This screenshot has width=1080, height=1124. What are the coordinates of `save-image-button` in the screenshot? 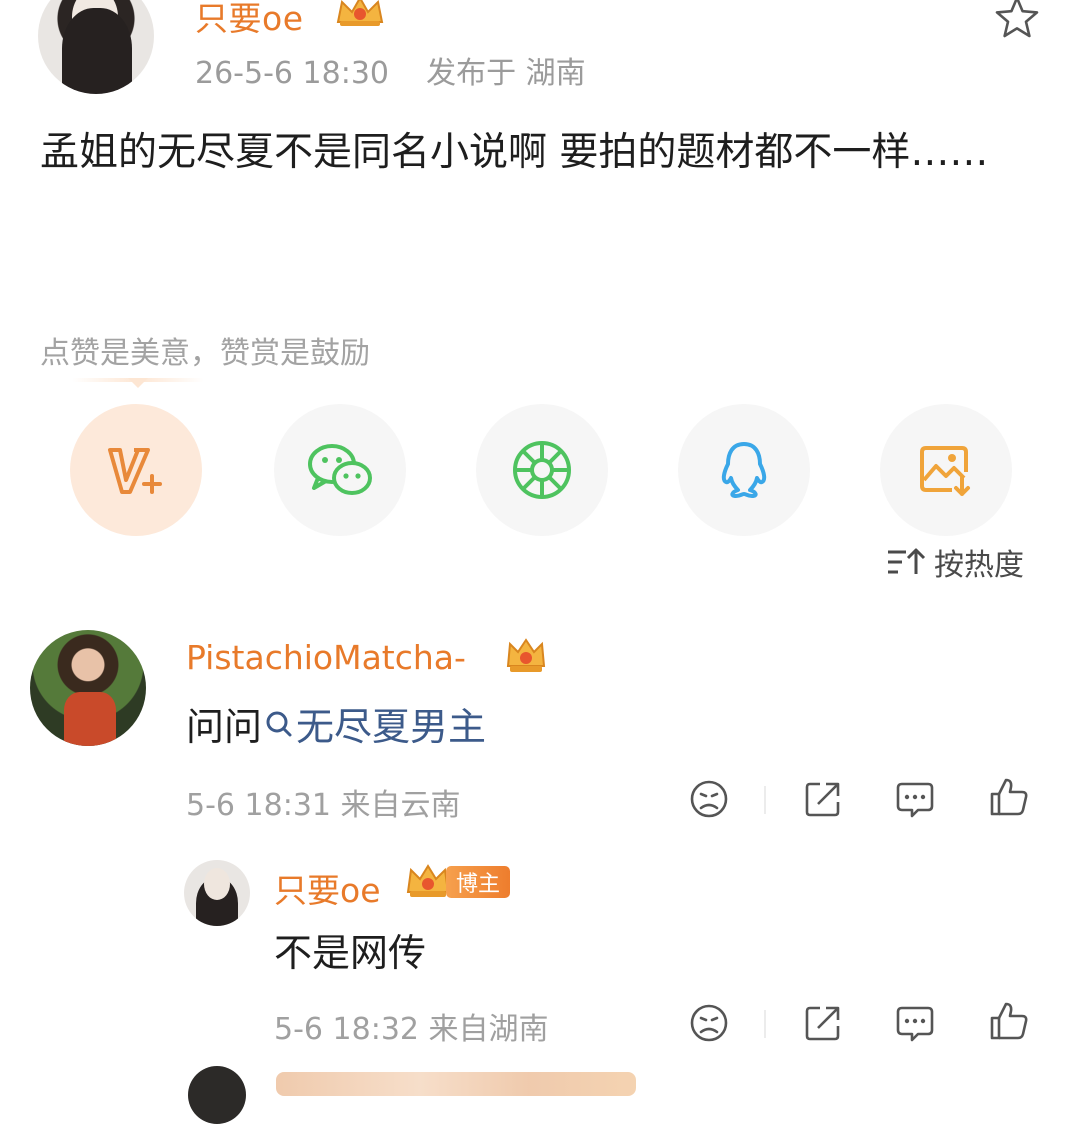 It's located at (946, 470).